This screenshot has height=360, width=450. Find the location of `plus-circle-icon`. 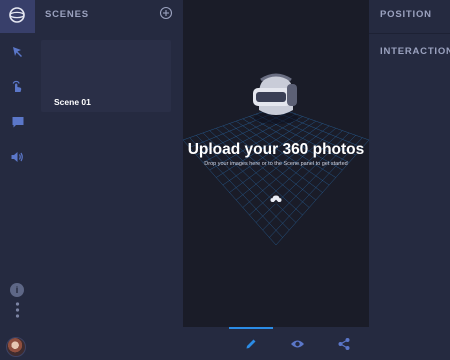

plus-circle-icon is located at coordinates (166, 13).